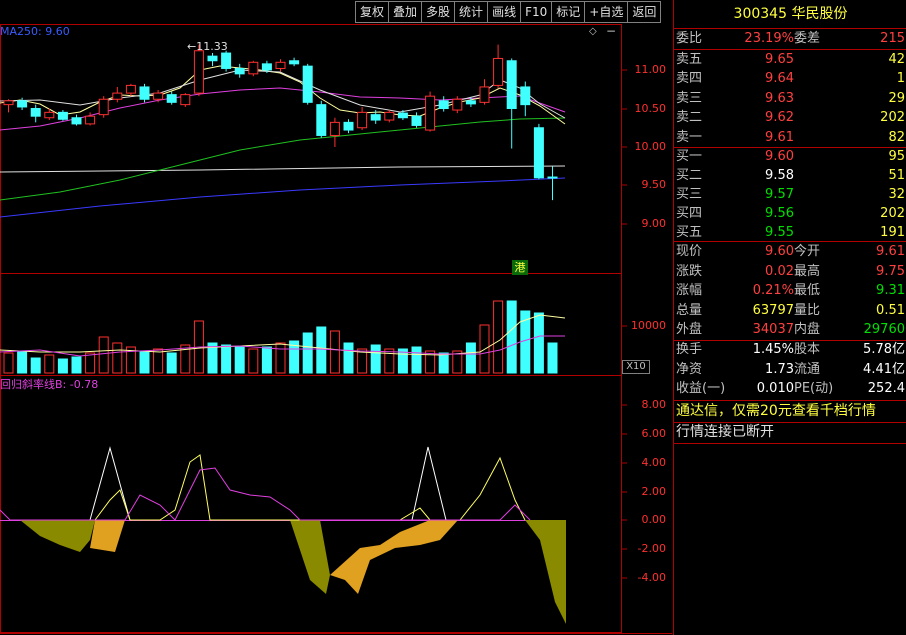  What do you see at coordinates (689, 38) in the screenshot?
I see `order-ratio-label: 委比` at bounding box center [689, 38].